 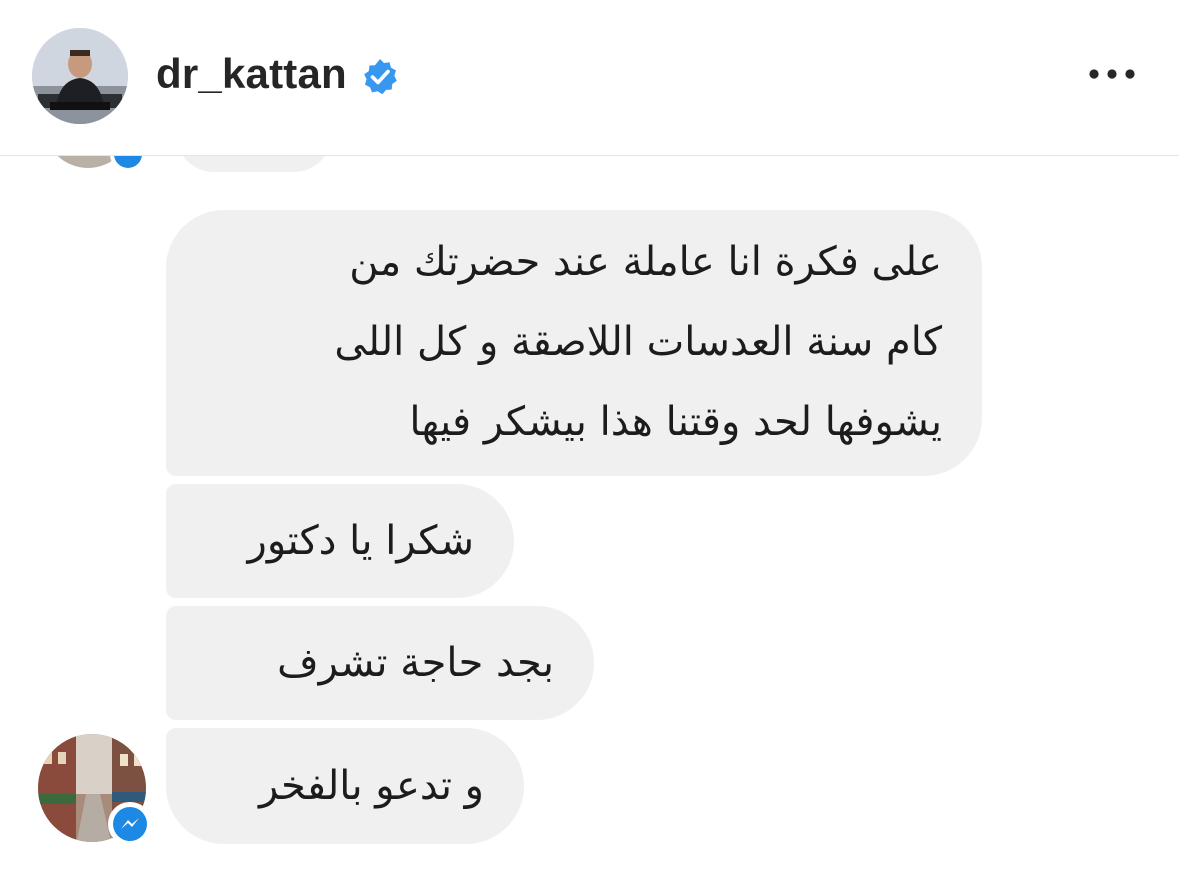 What do you see at coordinates (675, 422) in the screenshot?
I see `message-line: يشوفها لحد وقتنا هذا بيشكر فيها` at bounding box center [675, 422].